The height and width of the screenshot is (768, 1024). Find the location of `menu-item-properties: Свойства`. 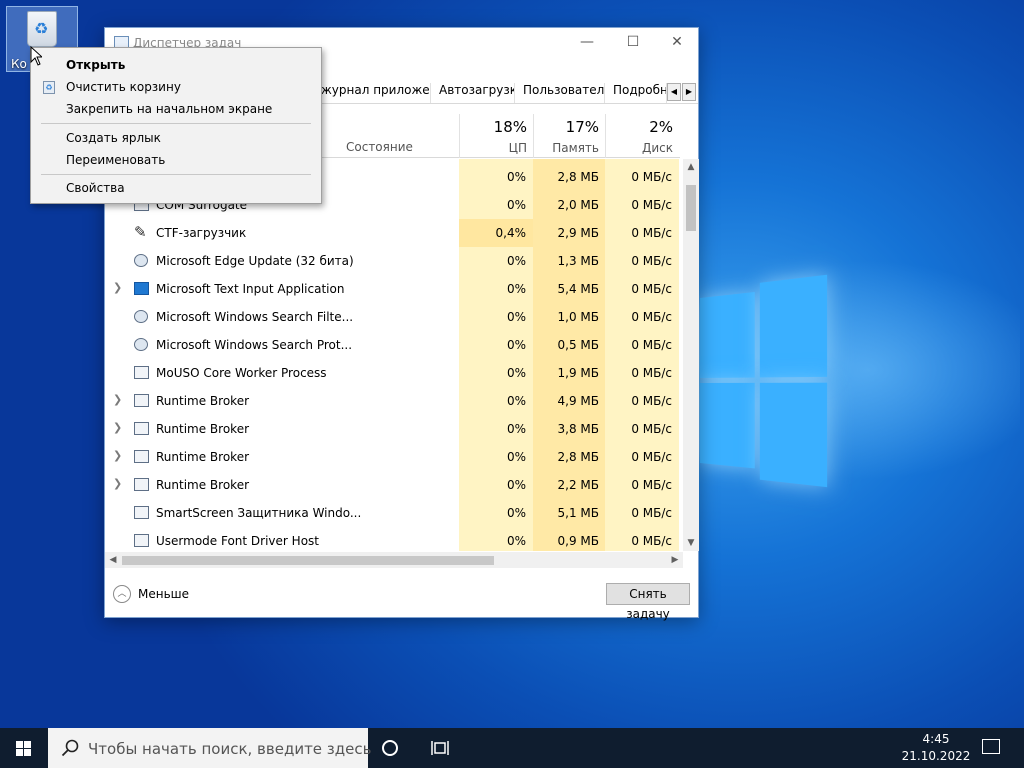

menu-item-properties: Свойства is located at coordinates (95, 188).